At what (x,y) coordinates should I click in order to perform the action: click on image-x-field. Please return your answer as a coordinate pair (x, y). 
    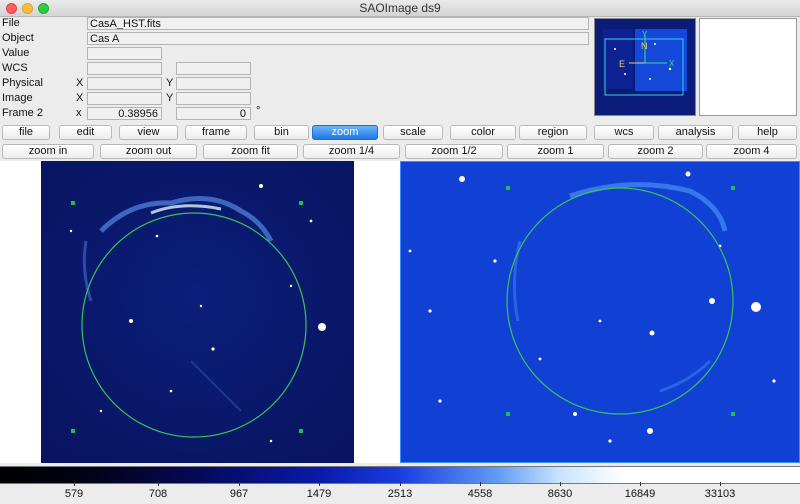
    Looking at the image, I should click on (124, 98).